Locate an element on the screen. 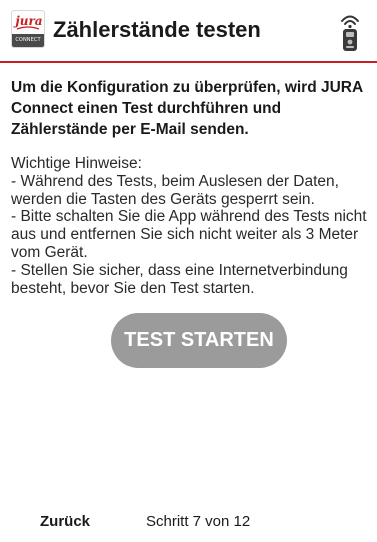  page-title: Zählerstände testen is located at coordinates (157, 29).